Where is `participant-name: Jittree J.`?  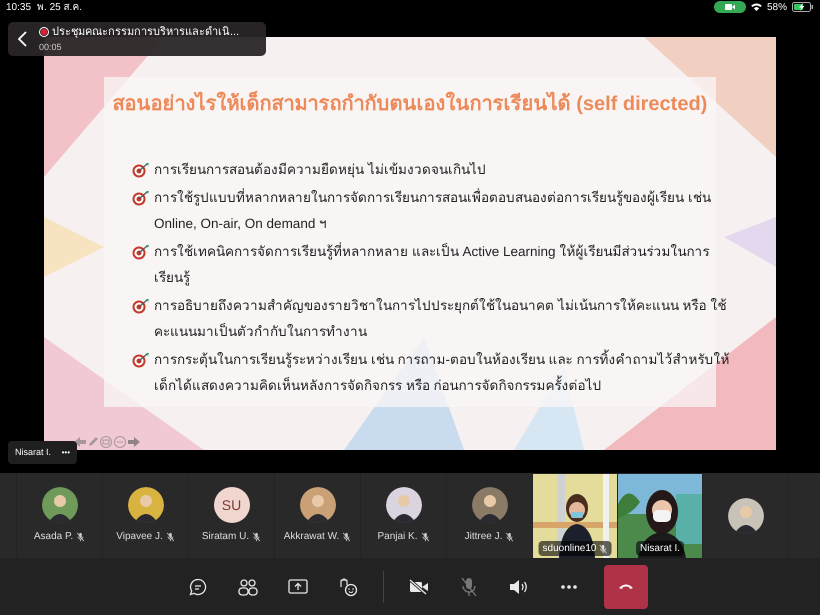
participant-name: Jittree J. is located at coordinates (489, 536).